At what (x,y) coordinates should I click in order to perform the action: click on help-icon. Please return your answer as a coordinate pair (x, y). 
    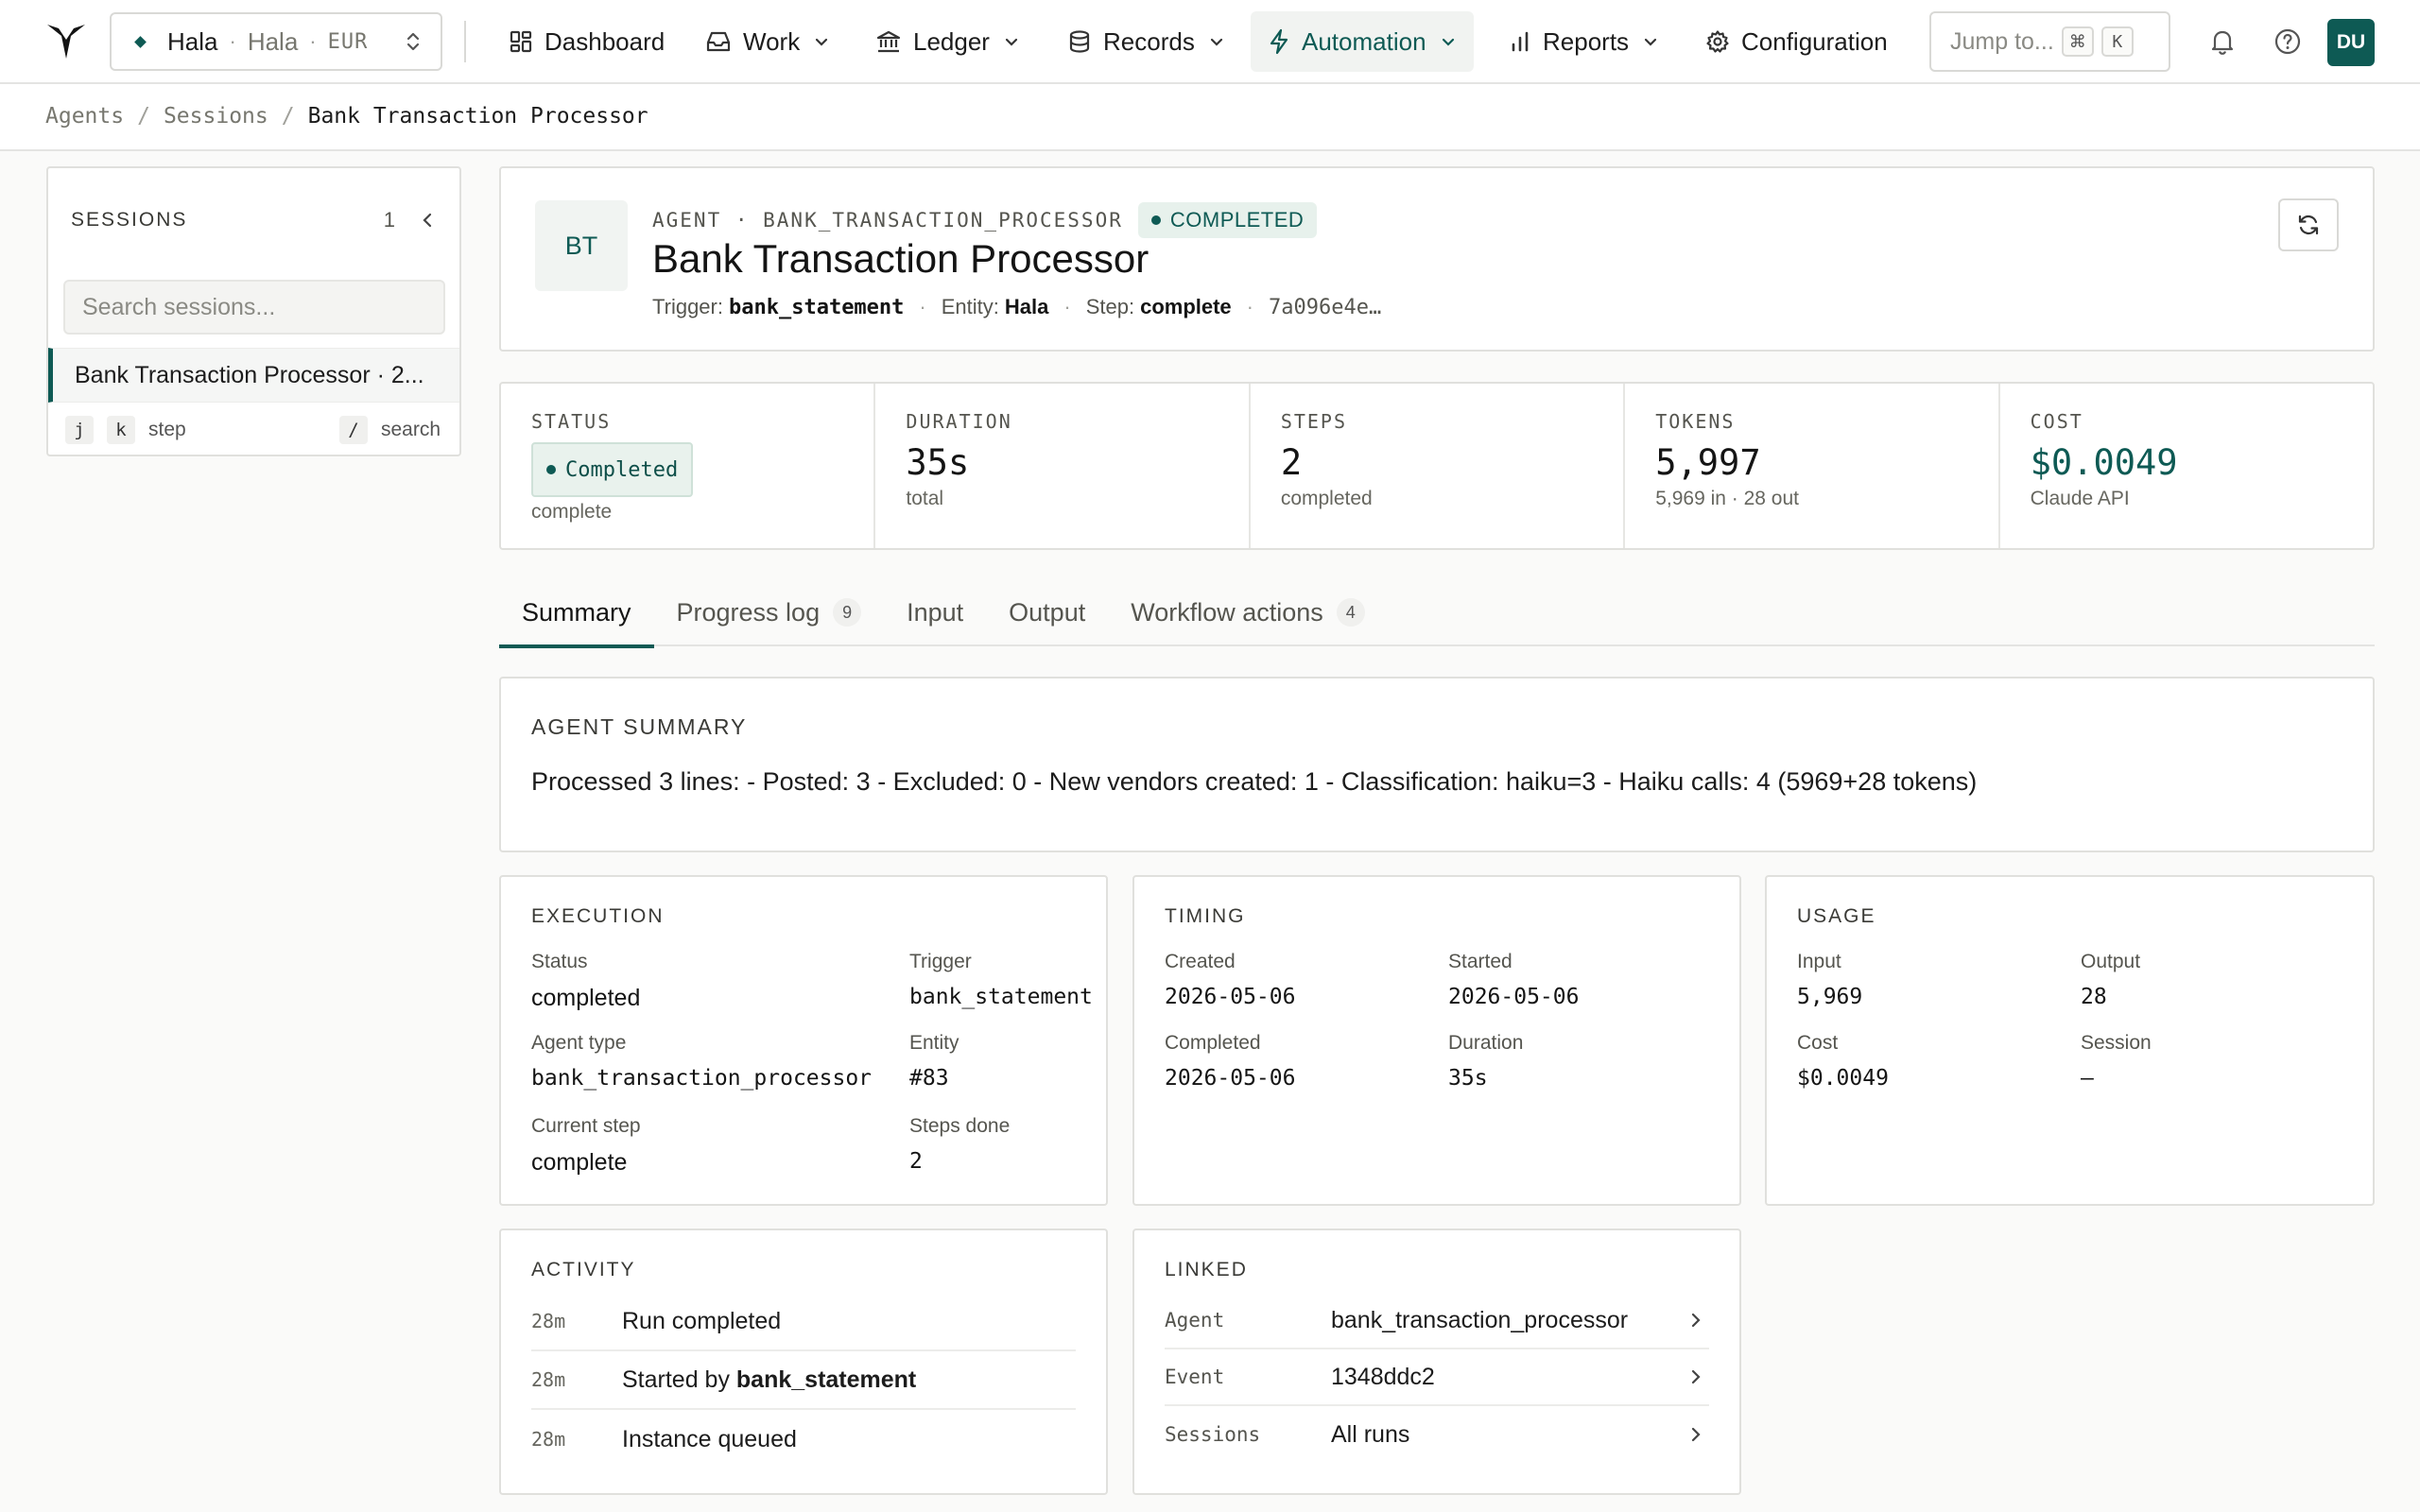
    Looking at the image, I should click on (2288, 42).